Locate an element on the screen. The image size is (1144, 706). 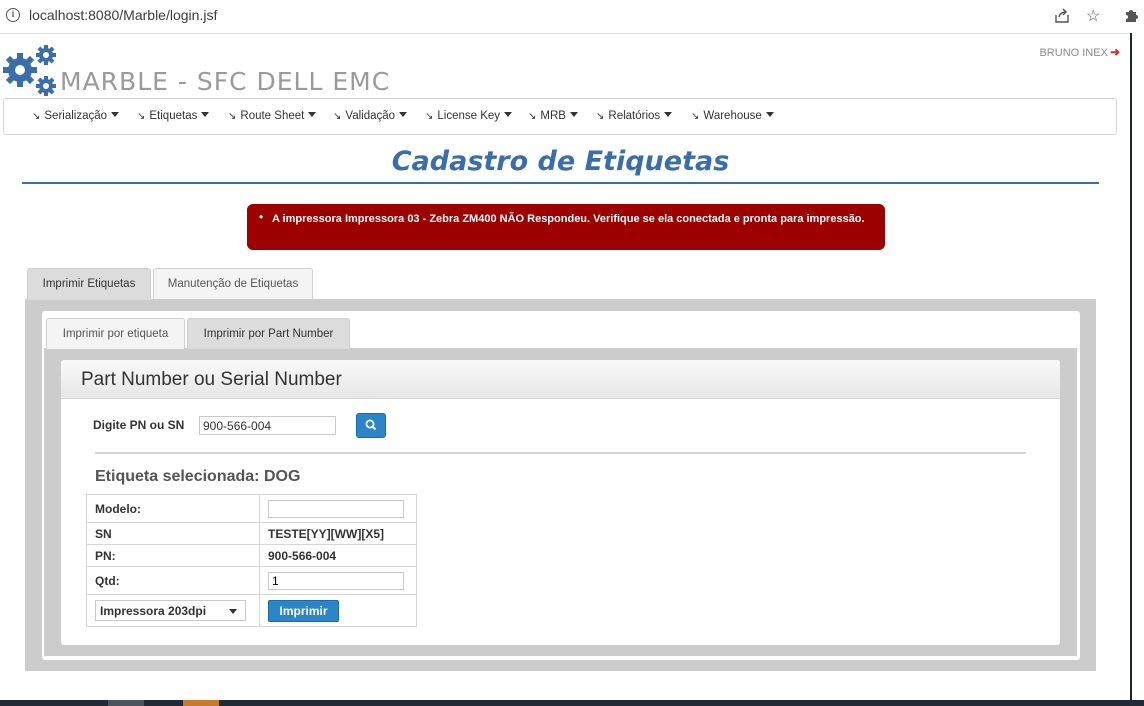
qtd-cell is located at coordinates (338, 580).